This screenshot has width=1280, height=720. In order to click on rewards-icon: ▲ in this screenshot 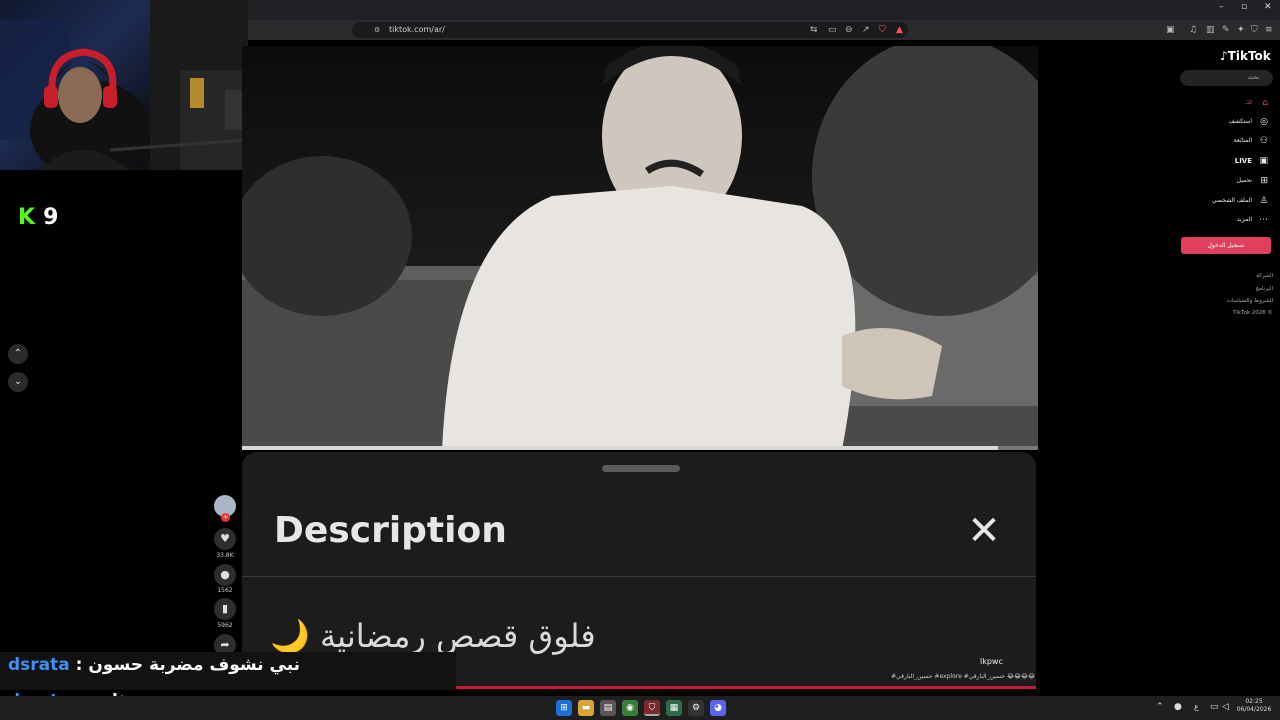, I will do `click(899, 30)`.